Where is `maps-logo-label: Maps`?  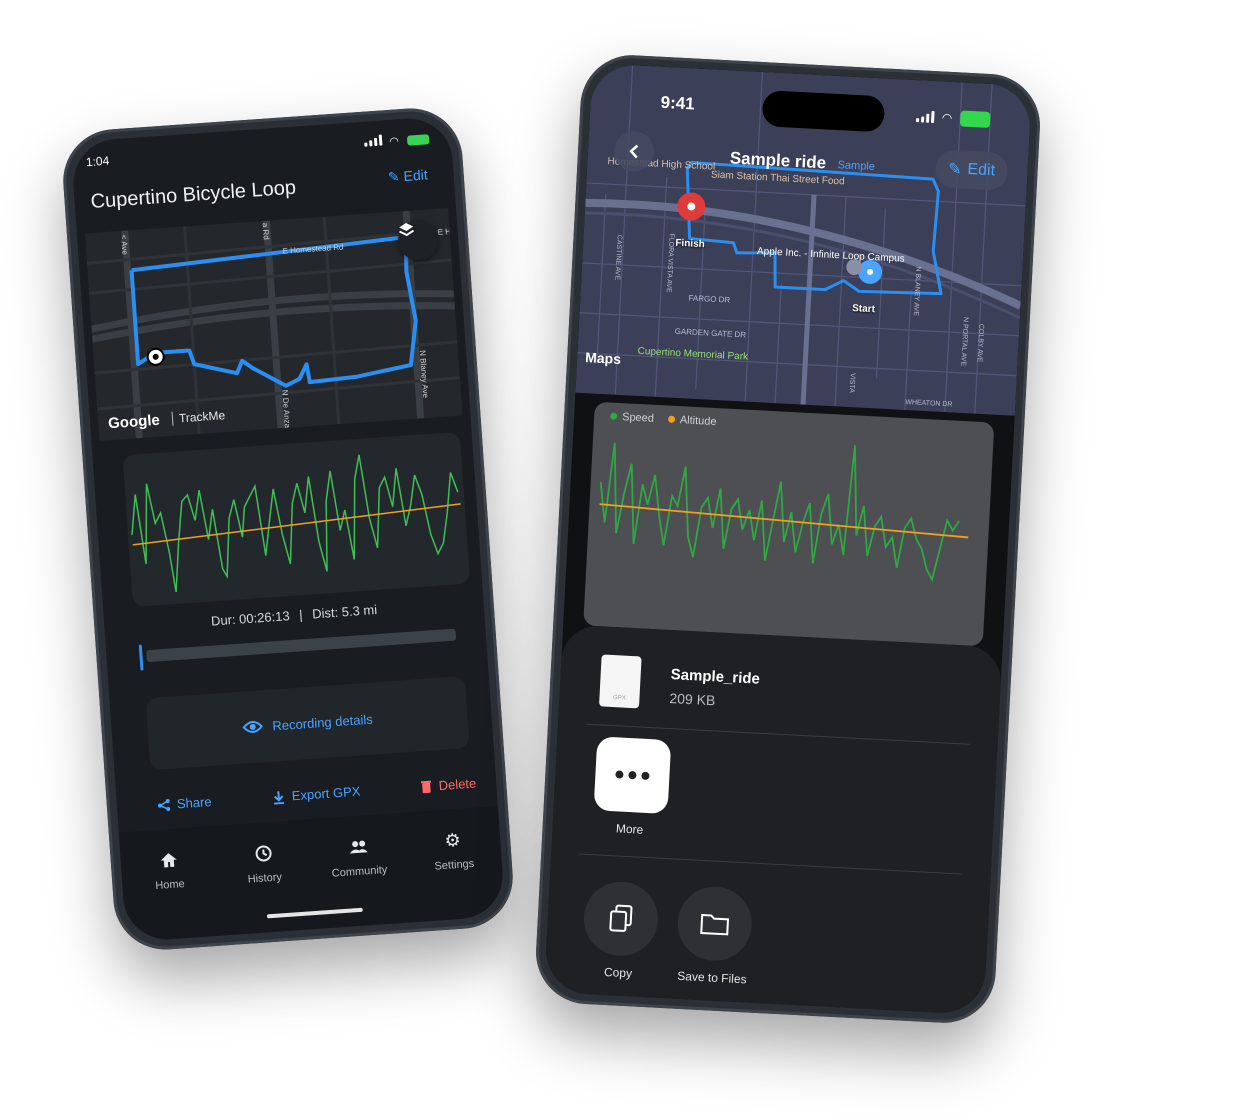 maps-logo-label: Maps is located at coordinates (603, 358).